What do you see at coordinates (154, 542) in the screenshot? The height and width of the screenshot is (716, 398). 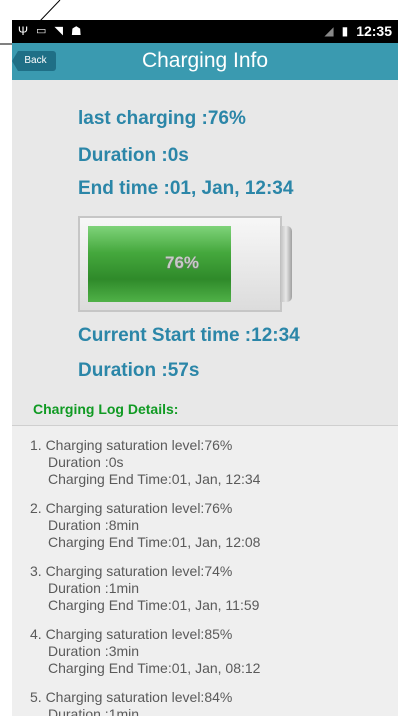 I see `log-end-time: Charging End Time:01, Jan, 12:08` at bounding box center [154, 542].